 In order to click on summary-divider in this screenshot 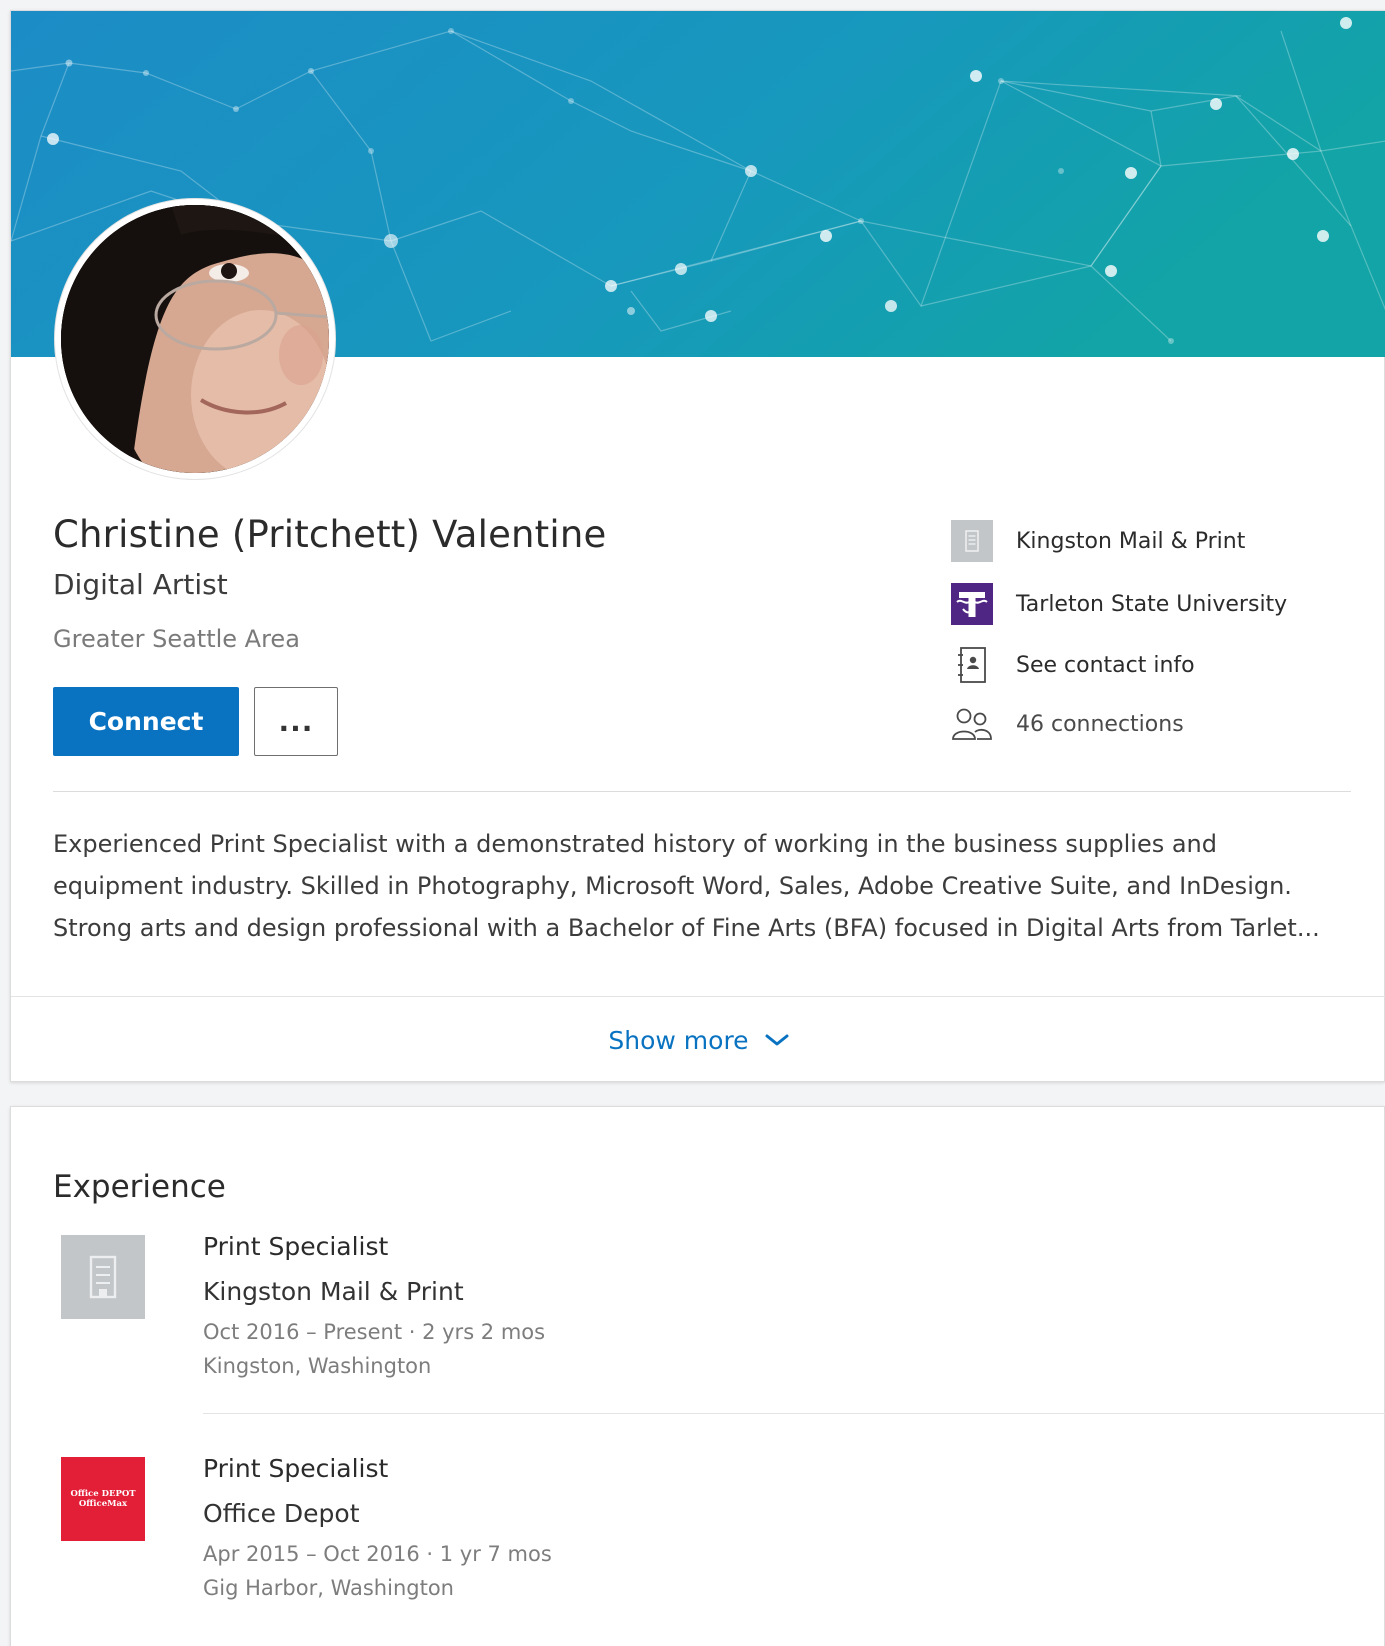, I will do `click(702, 791)`.